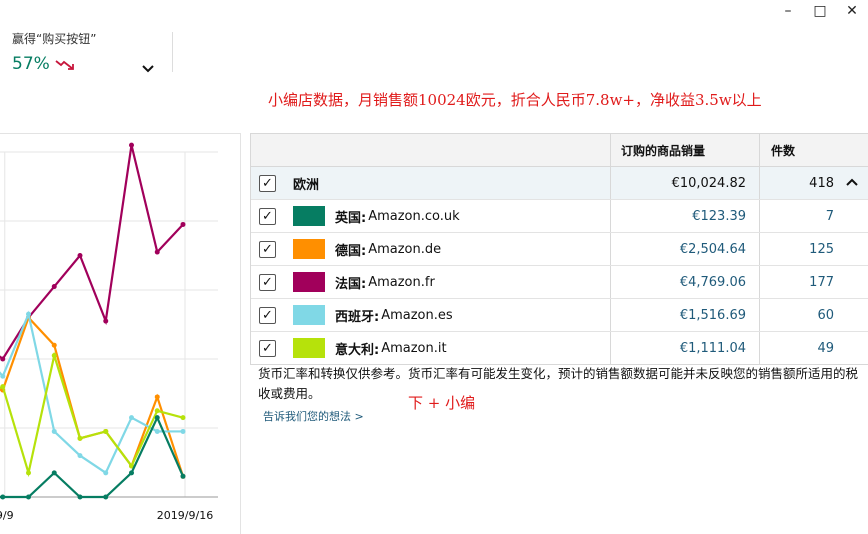 The width and height of the screenshot is (868, 534). I want to click on market-label: Amazon.it, so click(414, 348).